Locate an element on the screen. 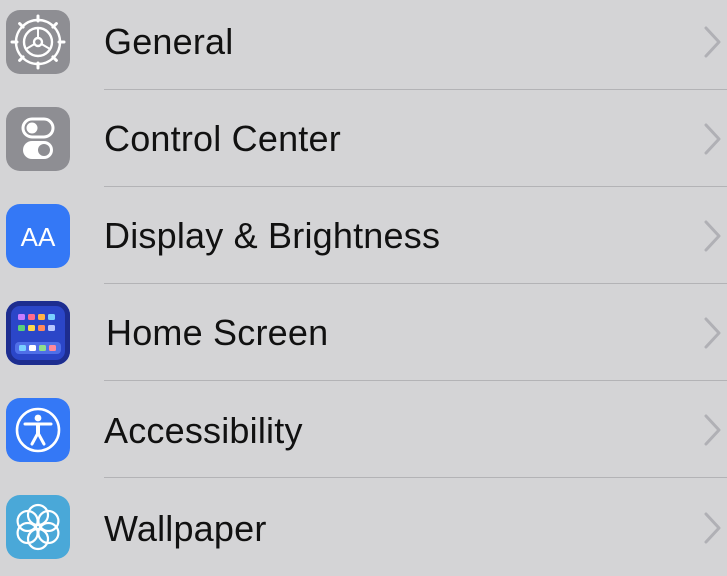  settings-row-label: Home Screen is located at coordinates (217, 332).